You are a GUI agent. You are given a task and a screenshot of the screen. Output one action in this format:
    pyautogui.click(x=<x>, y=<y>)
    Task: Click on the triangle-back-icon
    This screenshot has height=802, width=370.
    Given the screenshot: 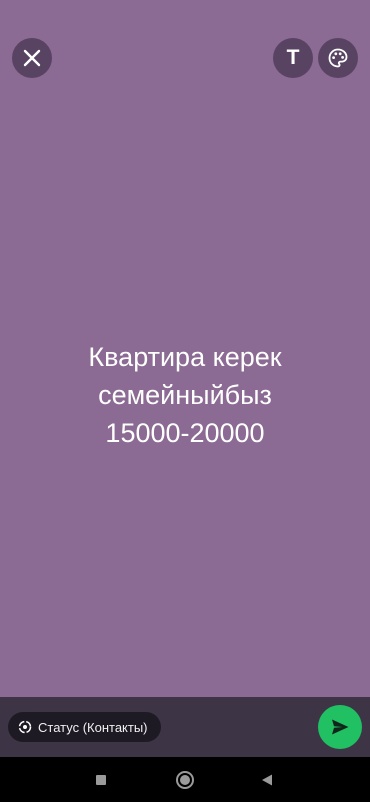 What is the action you would take?
    pyautogui.click(x=267, y=780)
    